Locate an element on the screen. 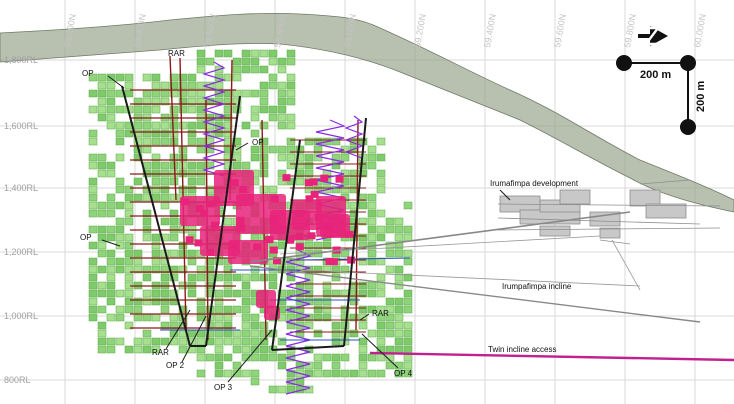 The height and width of the screenshot is (404, 734). label-rar-bottom: RAR is located at coordinates (160, 352).